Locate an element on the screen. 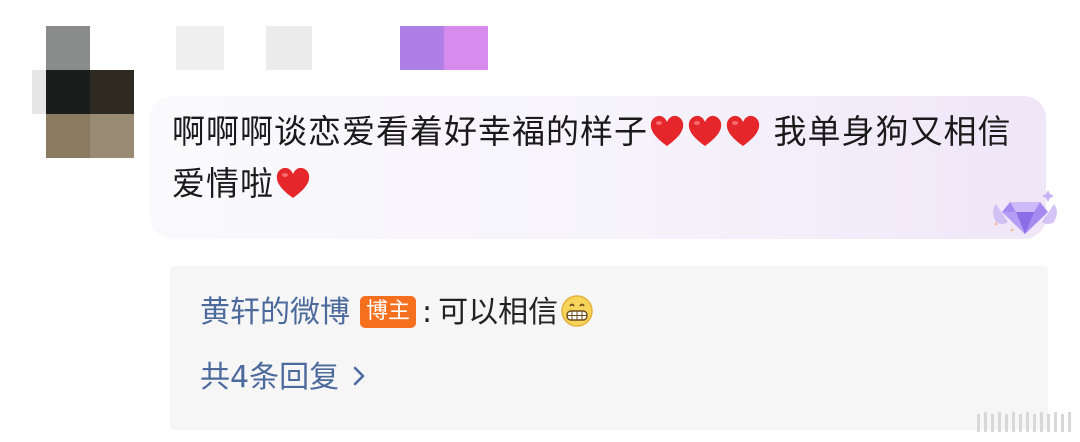  view-all-replies-link: 共4条回复 is located at coordinates (283, 378).